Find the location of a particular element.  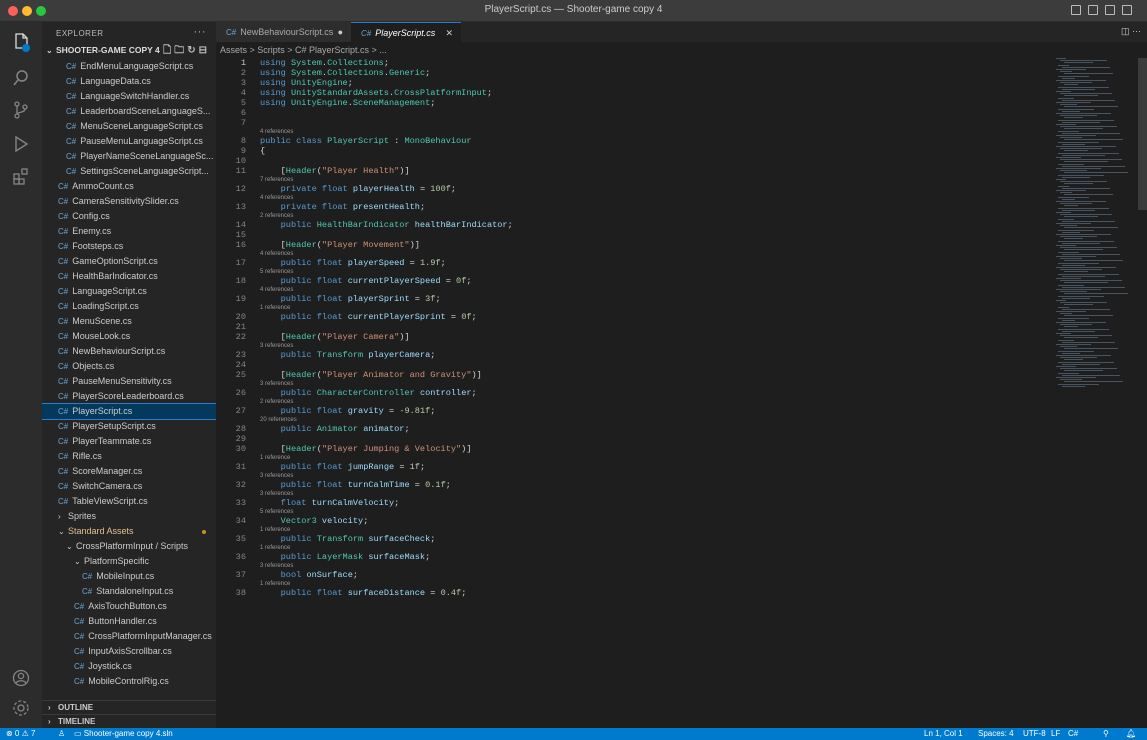

code-line: 35 public Transform surfaceCheck; is located at coordinates (633, 539).